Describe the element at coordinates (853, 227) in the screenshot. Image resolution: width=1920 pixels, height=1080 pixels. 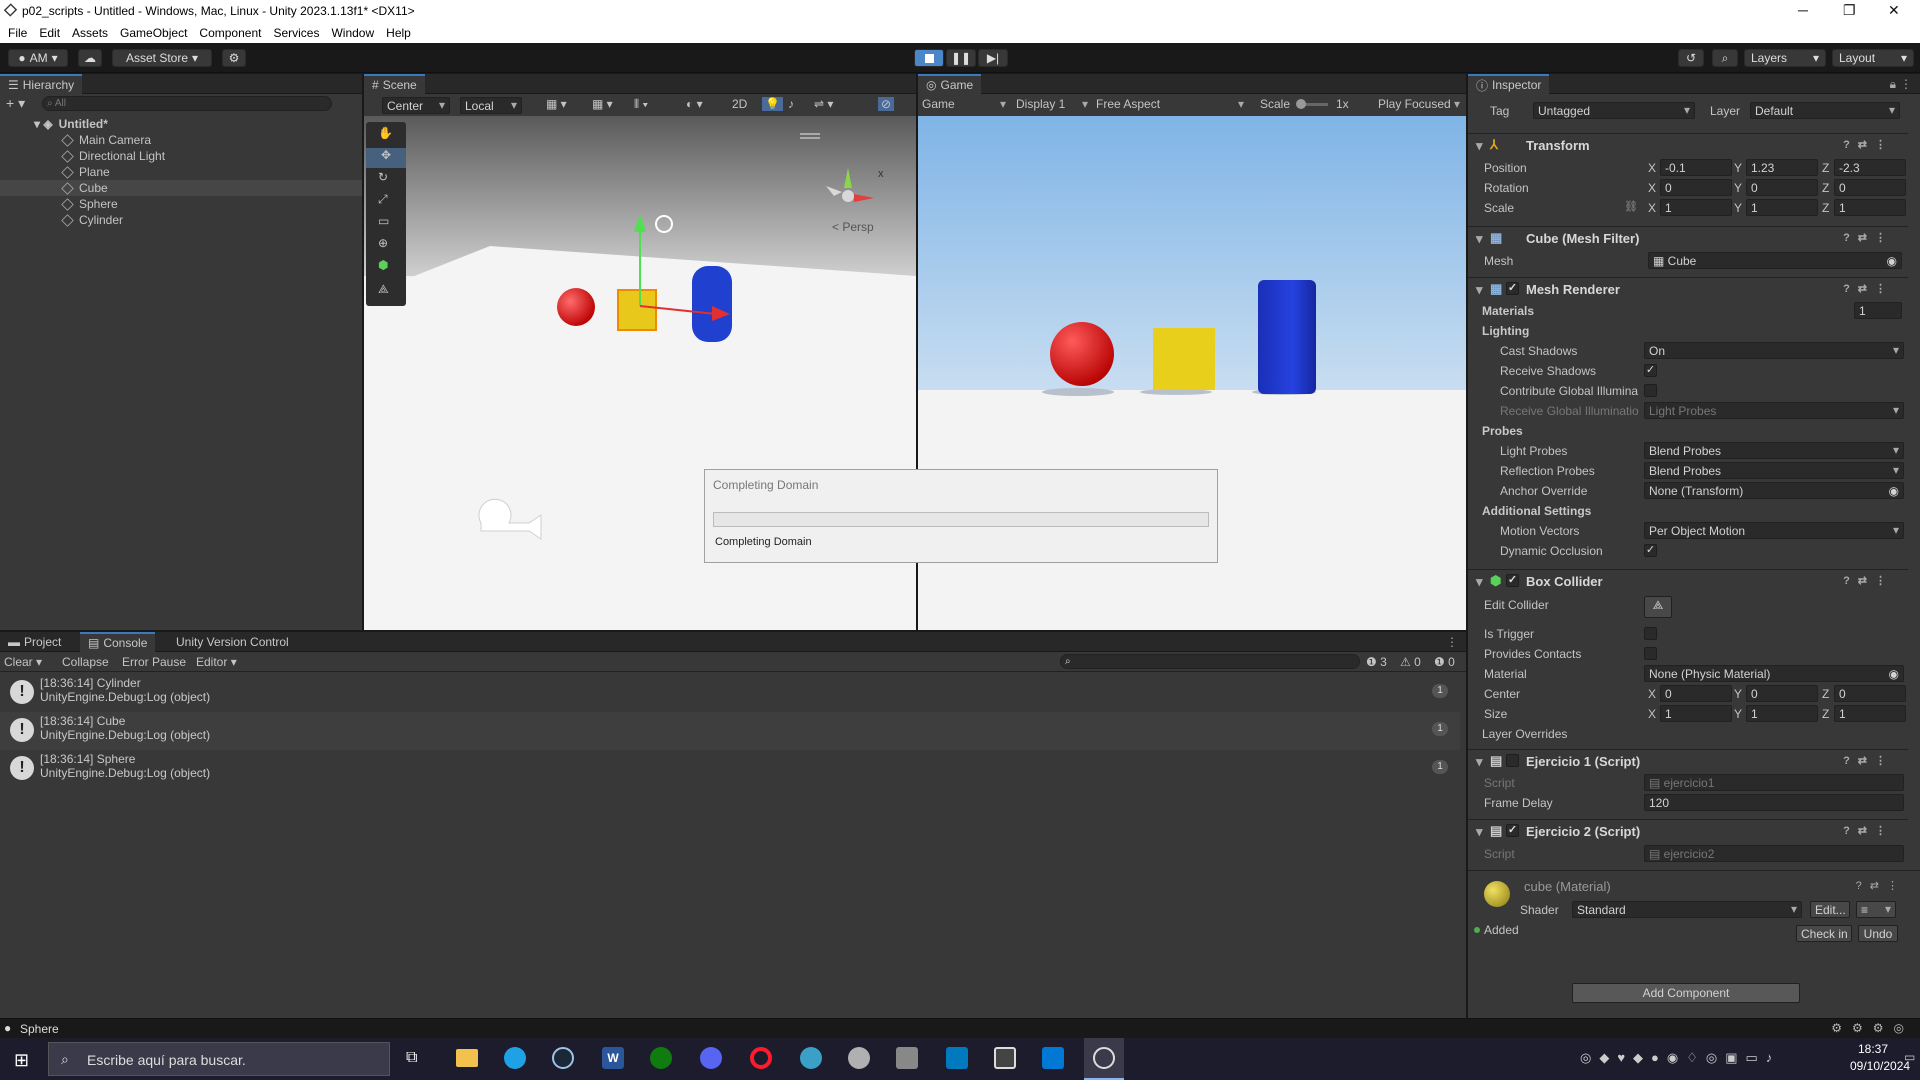
I see `persp-label: < Persp` at that location.